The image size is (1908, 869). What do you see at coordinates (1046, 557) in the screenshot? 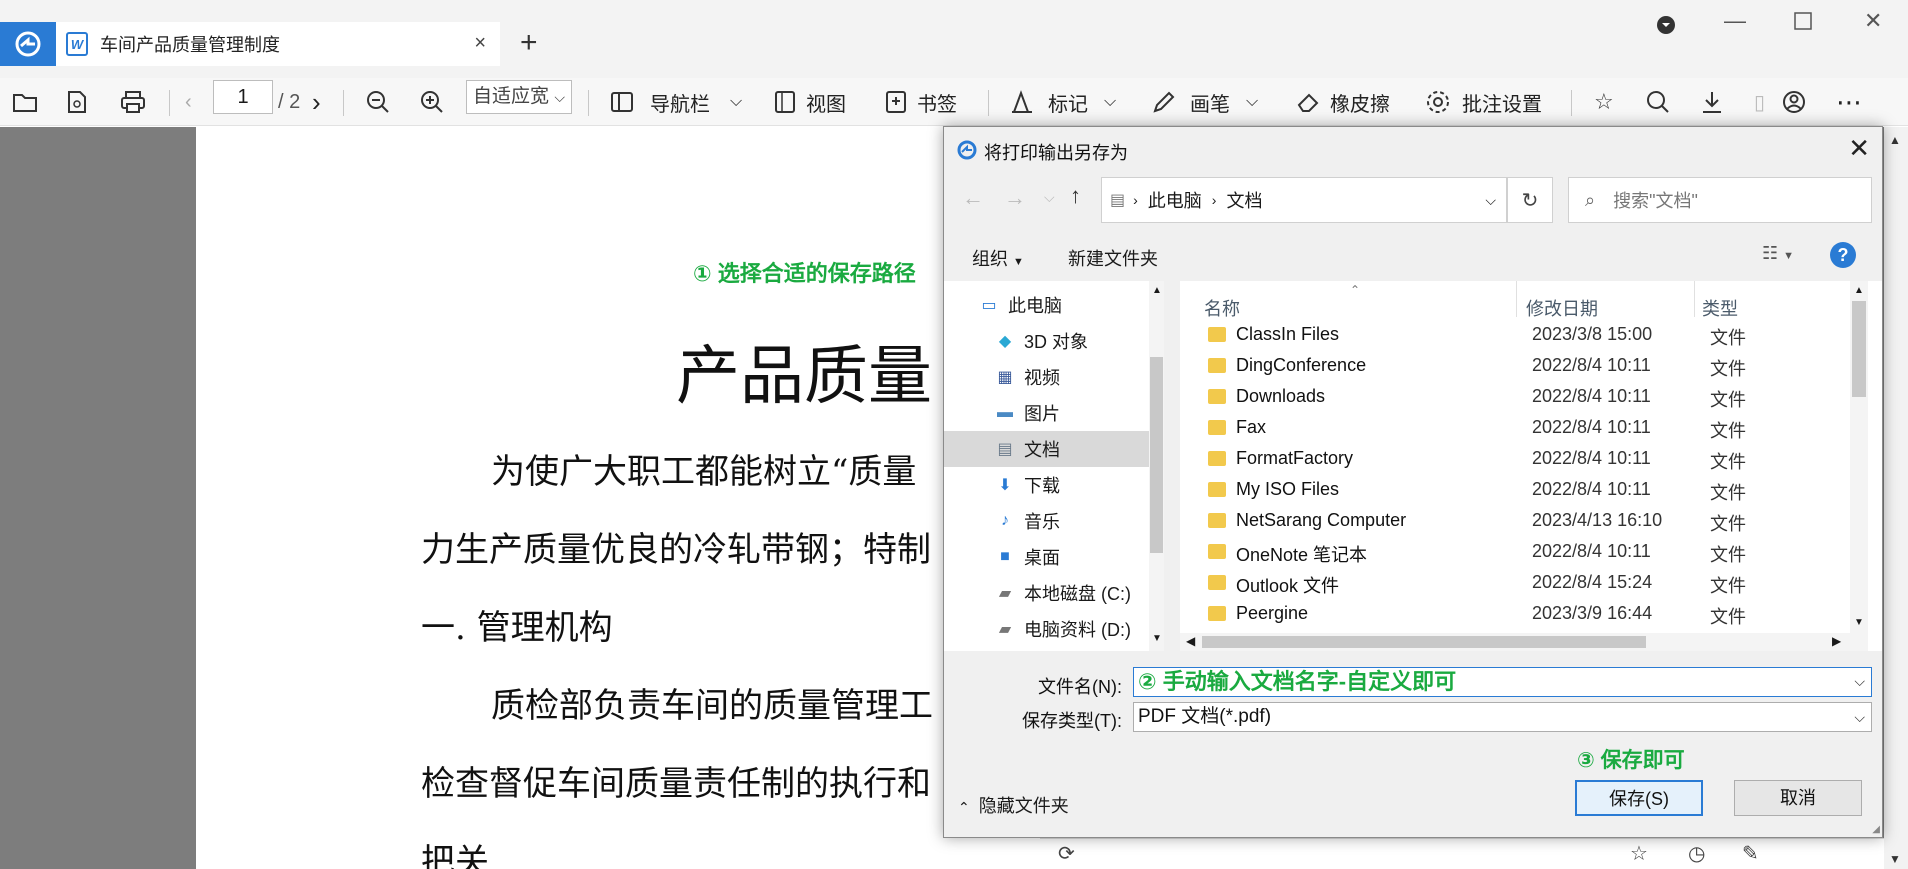
I see `nav-item-desktop: ■ 桌面` at bounding box center [1046, 557].